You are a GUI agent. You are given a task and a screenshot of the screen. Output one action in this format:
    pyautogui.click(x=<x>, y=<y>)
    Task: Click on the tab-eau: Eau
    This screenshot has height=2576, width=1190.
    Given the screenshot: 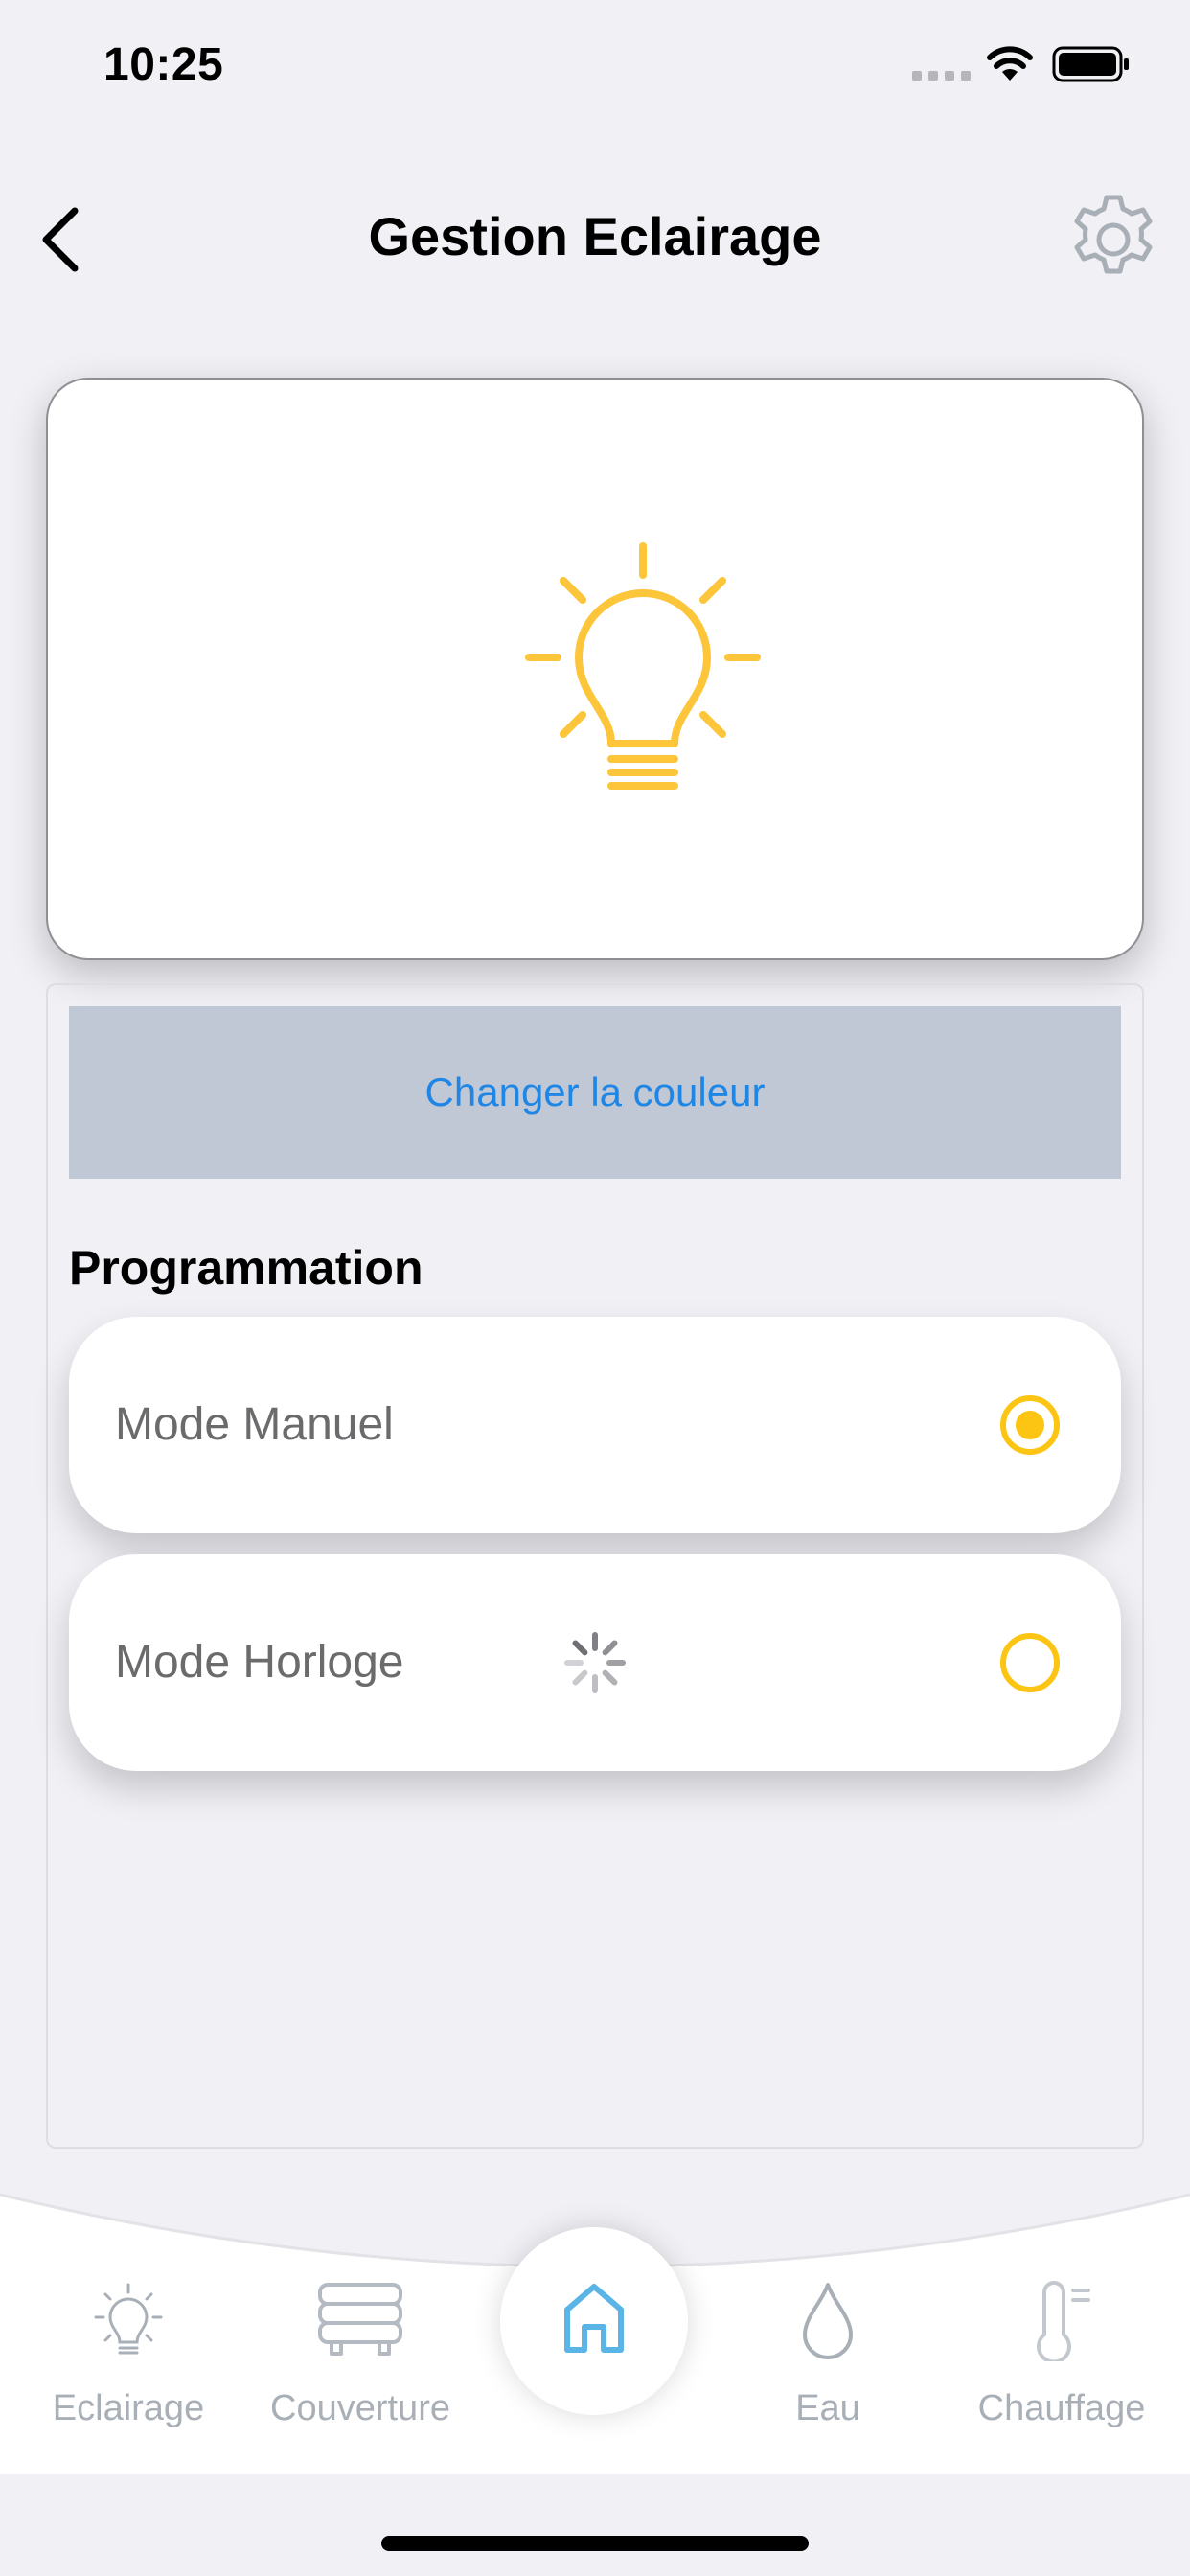 What is the action you would take?
    pyautogui.click(x=827, y=2357)
    